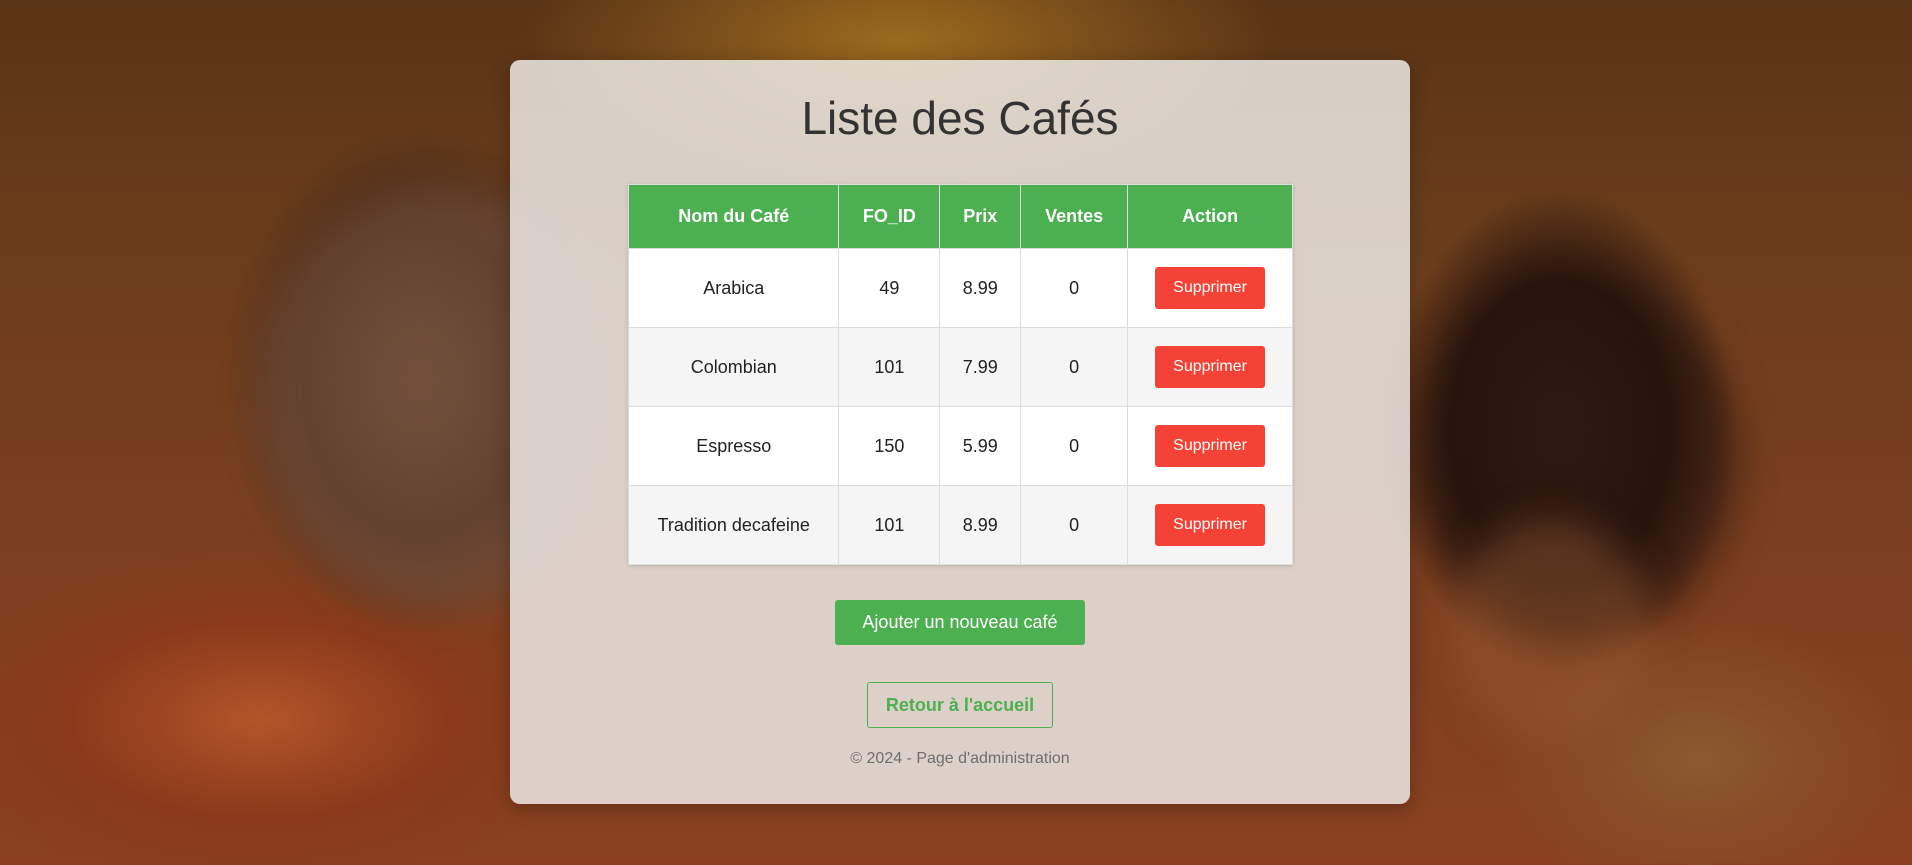 Image resolution: width=1912 pixels, height=865 pixels. Describe the element at coordinates (733, 288) in the screenshot. I see `cell-name: Arabica` at that location.